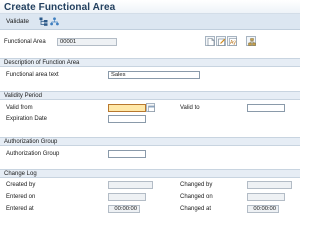  I want to click on entered-at-field: 00:00:00, so click(124, 209).